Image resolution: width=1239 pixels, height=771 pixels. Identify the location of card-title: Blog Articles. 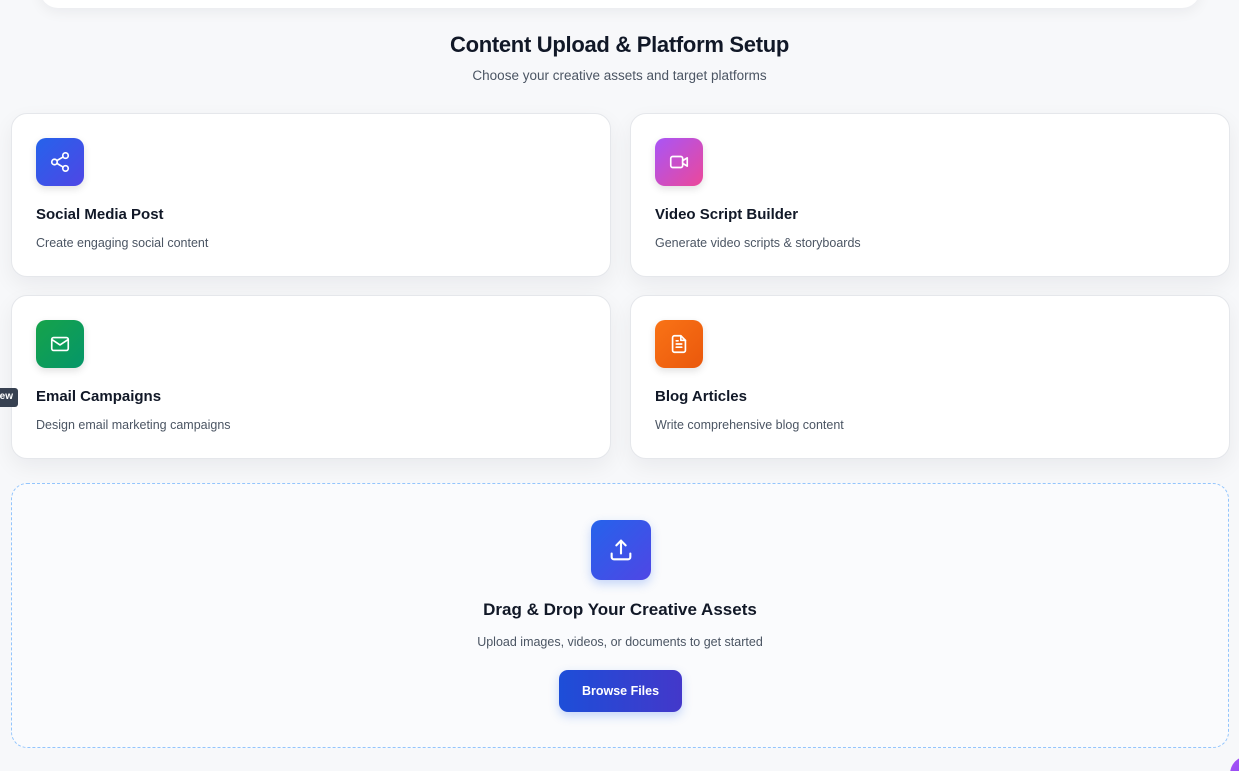
(701, 396).